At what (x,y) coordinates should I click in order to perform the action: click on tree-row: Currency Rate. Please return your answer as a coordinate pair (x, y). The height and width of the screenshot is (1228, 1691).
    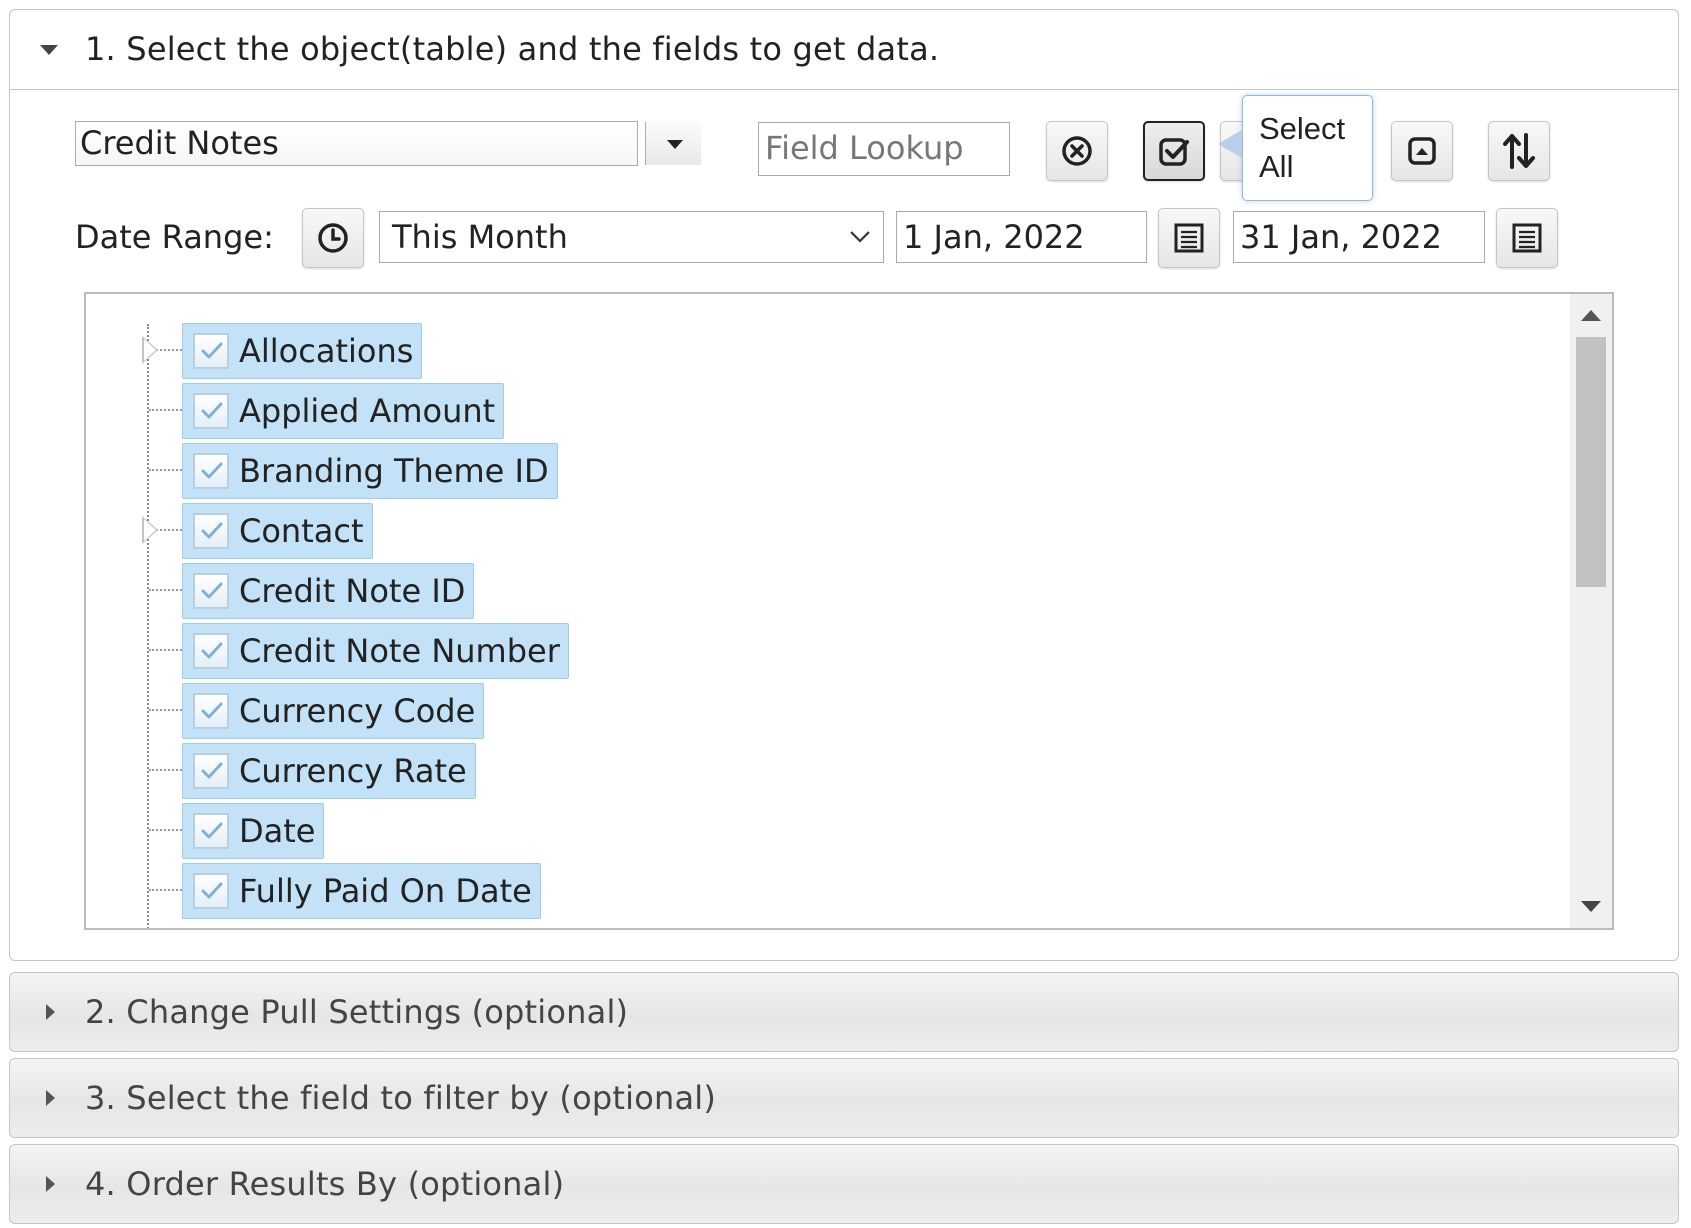
    Looking at the image, I should click on (786, 770).